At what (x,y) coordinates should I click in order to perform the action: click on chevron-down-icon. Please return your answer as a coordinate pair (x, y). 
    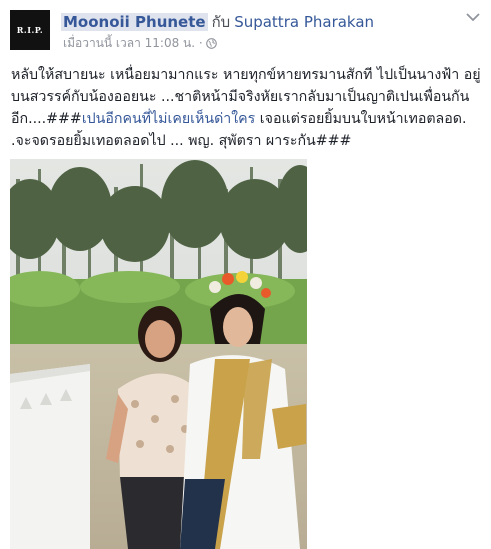
    Looking at the image, I should click on (473, 17).